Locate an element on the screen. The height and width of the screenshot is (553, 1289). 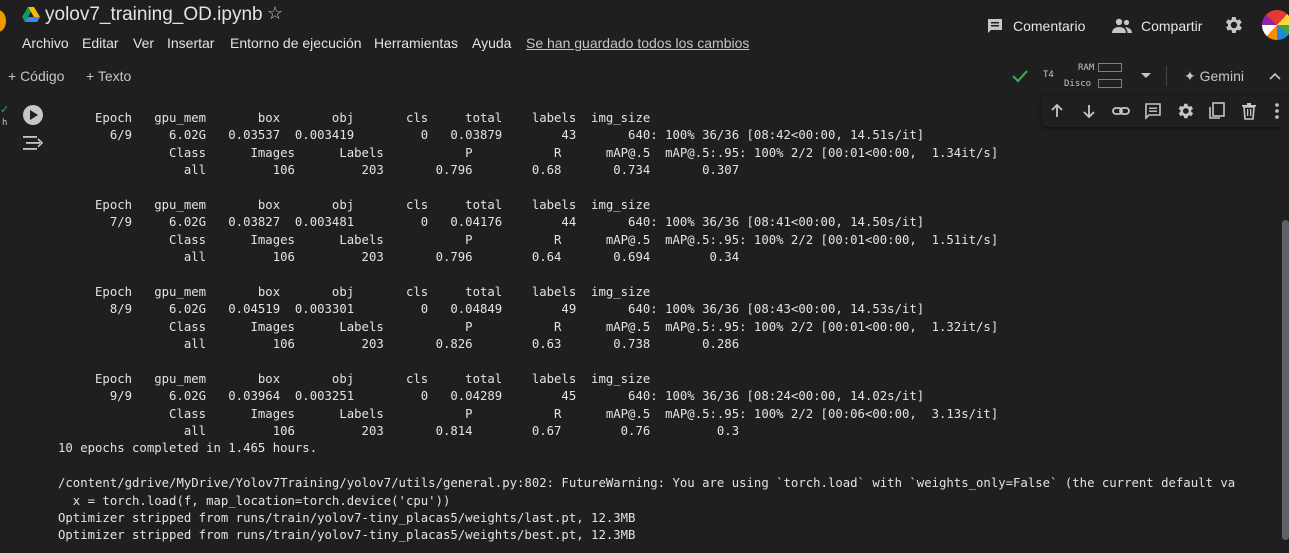
add-text-button: + Texto is located at coordinates (108, 76).